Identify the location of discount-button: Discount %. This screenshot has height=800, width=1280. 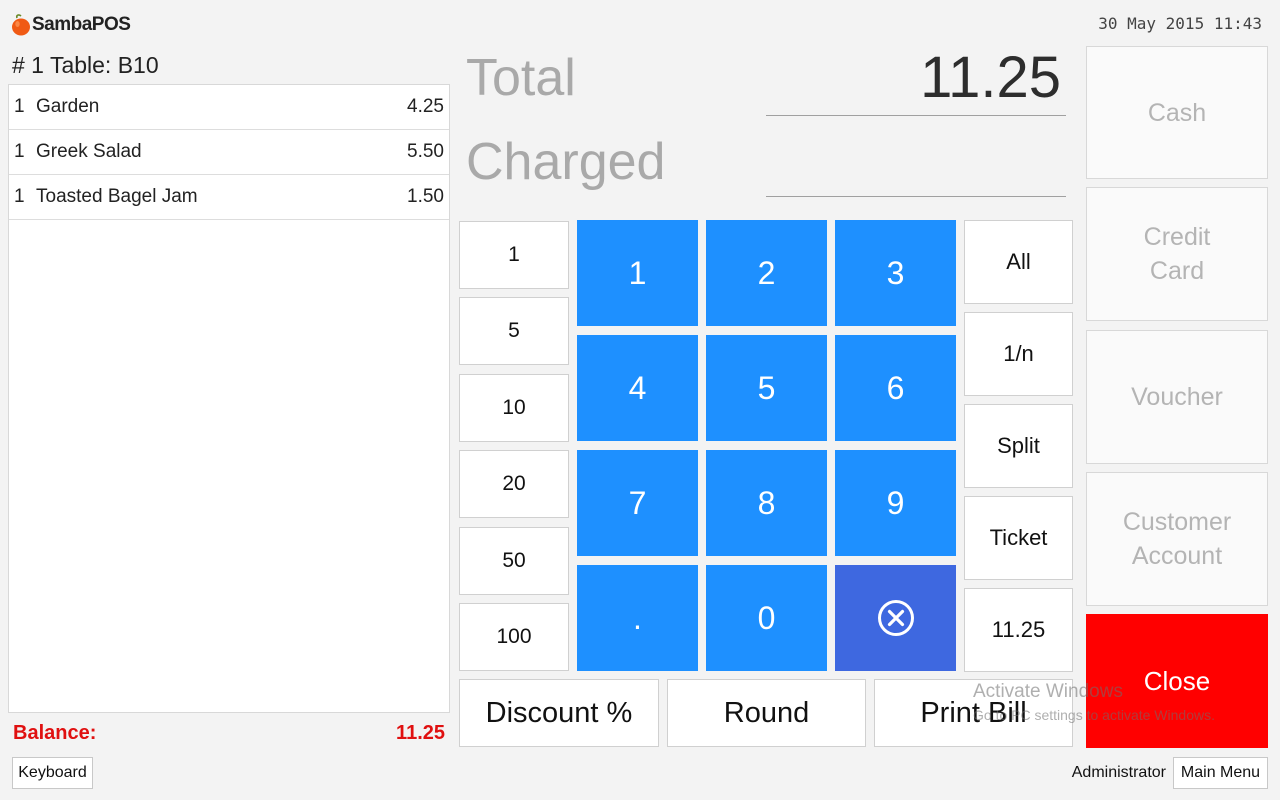
(559, 713).